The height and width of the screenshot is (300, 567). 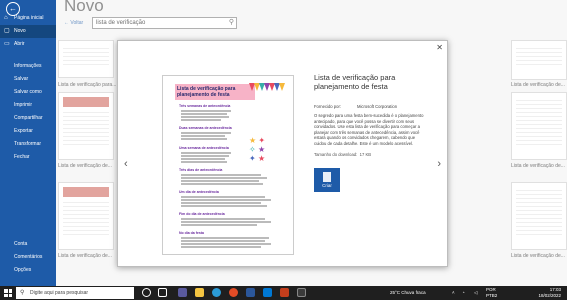 What do you see at coordinates (28, 66) in the screenshot?
I see `nav-item-info: Informações` at bounding box center [28, 66].